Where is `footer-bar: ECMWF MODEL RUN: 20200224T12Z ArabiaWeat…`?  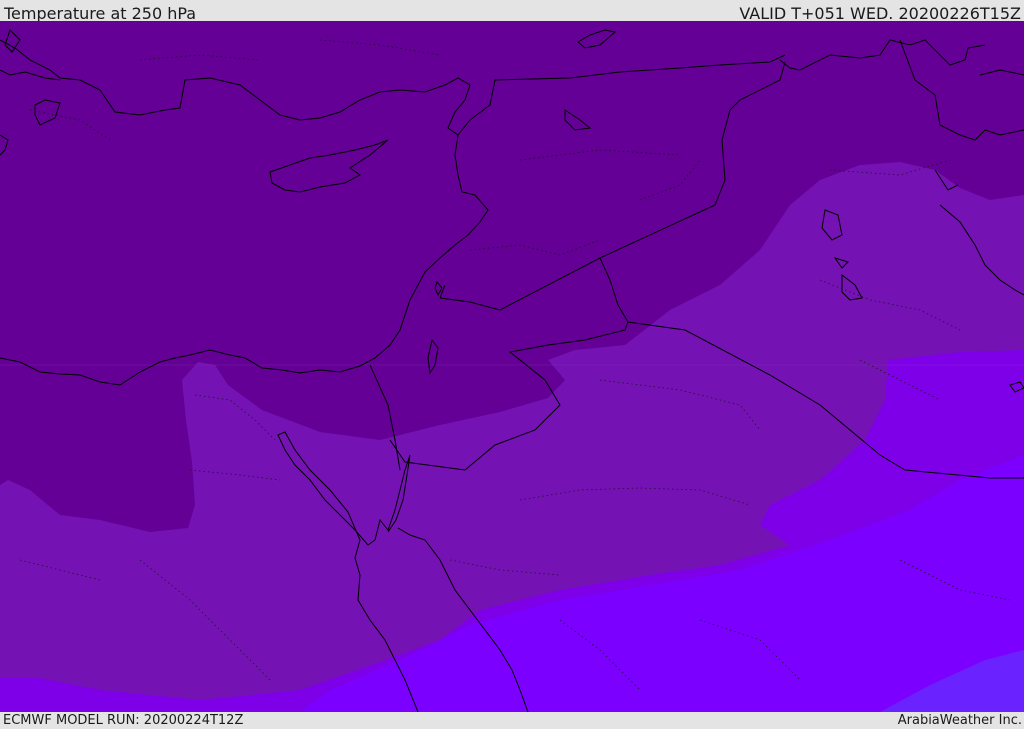 footer-bar: ECMWF MODEL RUN: 20200224T12Z ArabiaWeat… is located at coordinates (512, 720).